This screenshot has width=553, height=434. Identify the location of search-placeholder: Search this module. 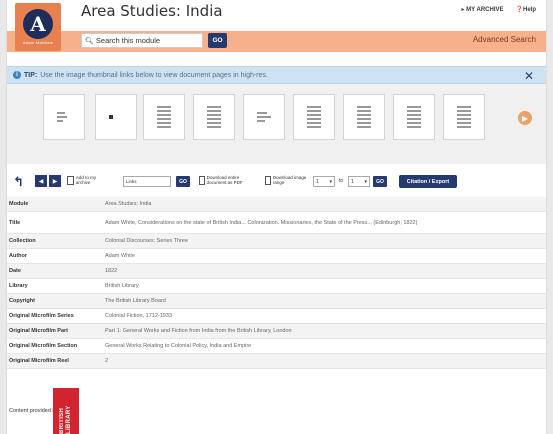
(128, 40).